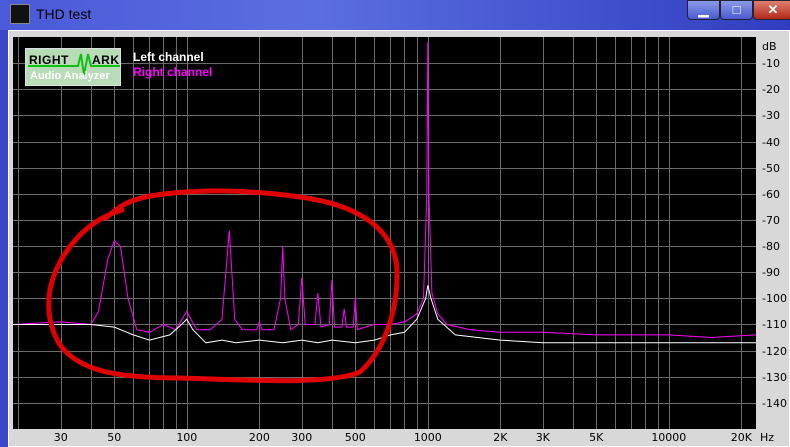 The height and width of the screenshot is (447, 790). What do you see at coordinates (302, 437) in the screenshot?
I see `x-tick-label: 300` at bounding box center [302, 437].